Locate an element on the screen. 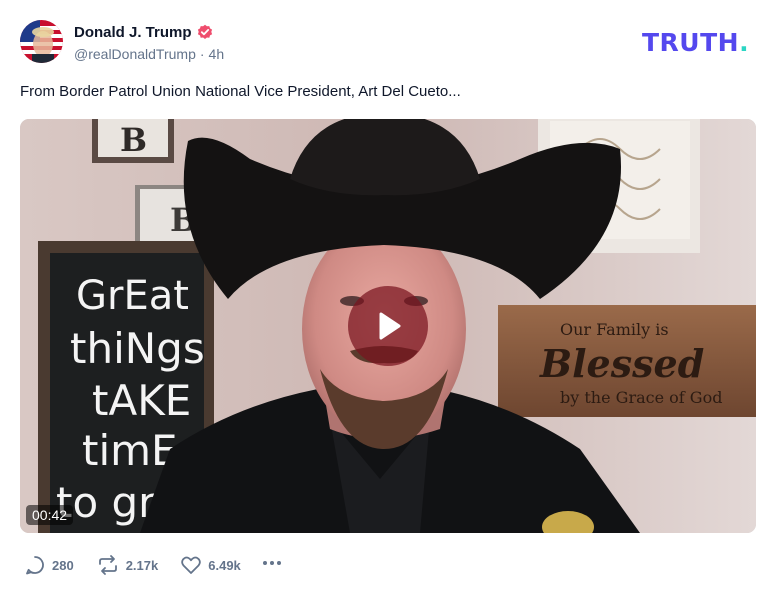  svg-text: GrEat is located at coordinates (132, 296).